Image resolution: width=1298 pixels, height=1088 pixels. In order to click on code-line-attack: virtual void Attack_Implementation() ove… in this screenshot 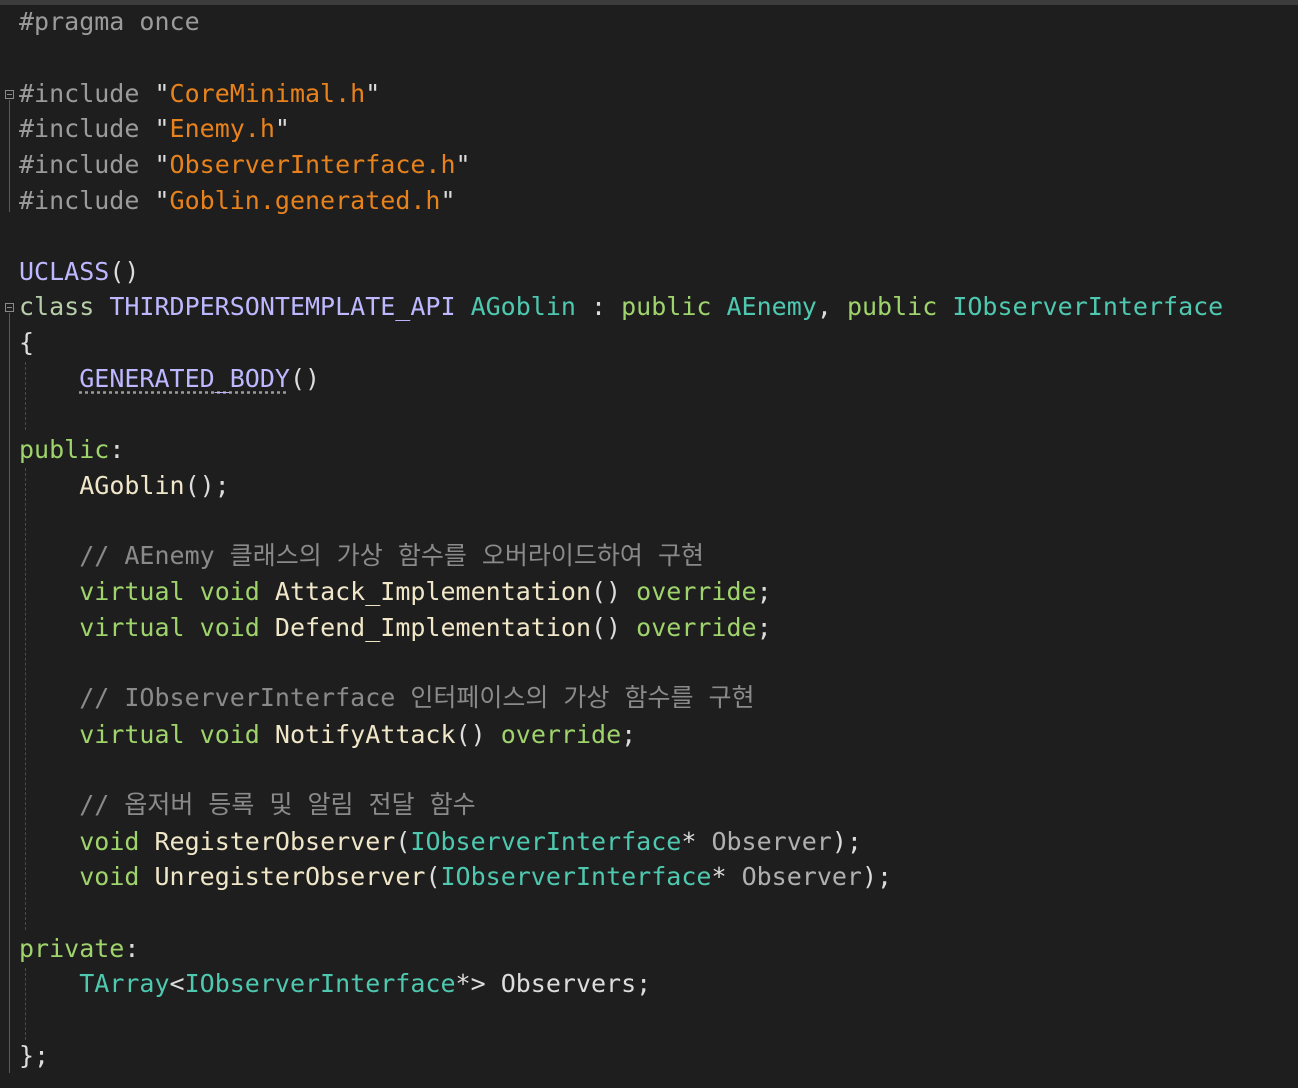, I will do `click(395, 592)`.